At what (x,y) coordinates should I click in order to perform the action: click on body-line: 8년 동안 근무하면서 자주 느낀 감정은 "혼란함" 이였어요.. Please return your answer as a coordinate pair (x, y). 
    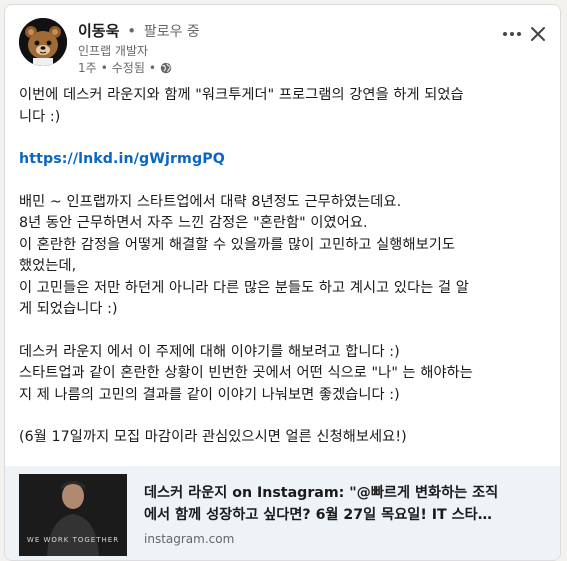
    Looking at the image, I should click on (193, 223).